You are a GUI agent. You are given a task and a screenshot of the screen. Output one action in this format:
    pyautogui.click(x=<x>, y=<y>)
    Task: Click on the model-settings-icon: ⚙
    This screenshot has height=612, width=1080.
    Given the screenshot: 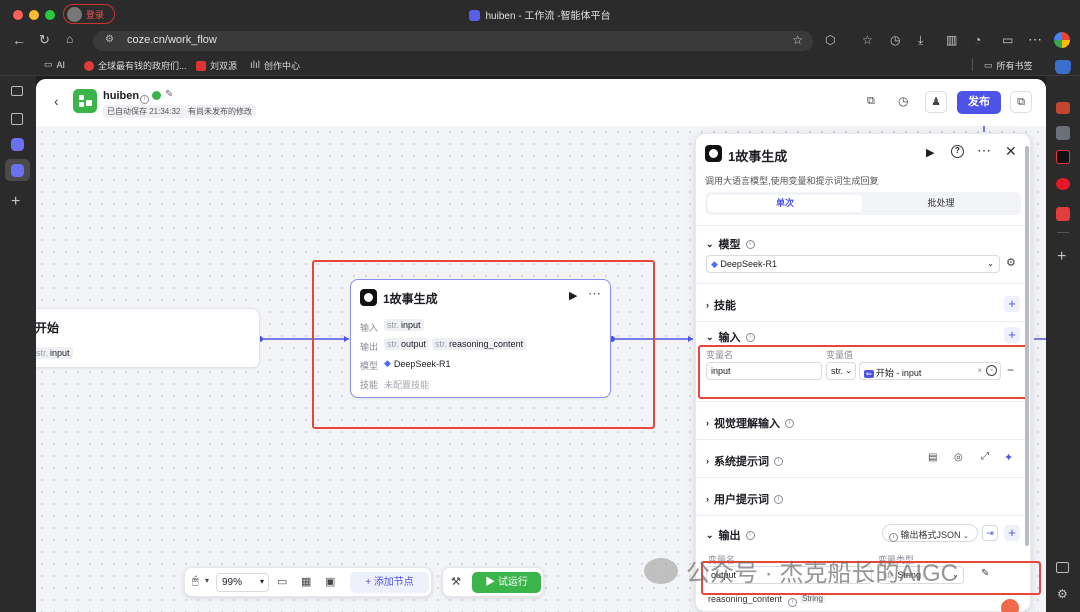 What is the action you would take?
    pyautogui.click(x=1011, y=262)
    